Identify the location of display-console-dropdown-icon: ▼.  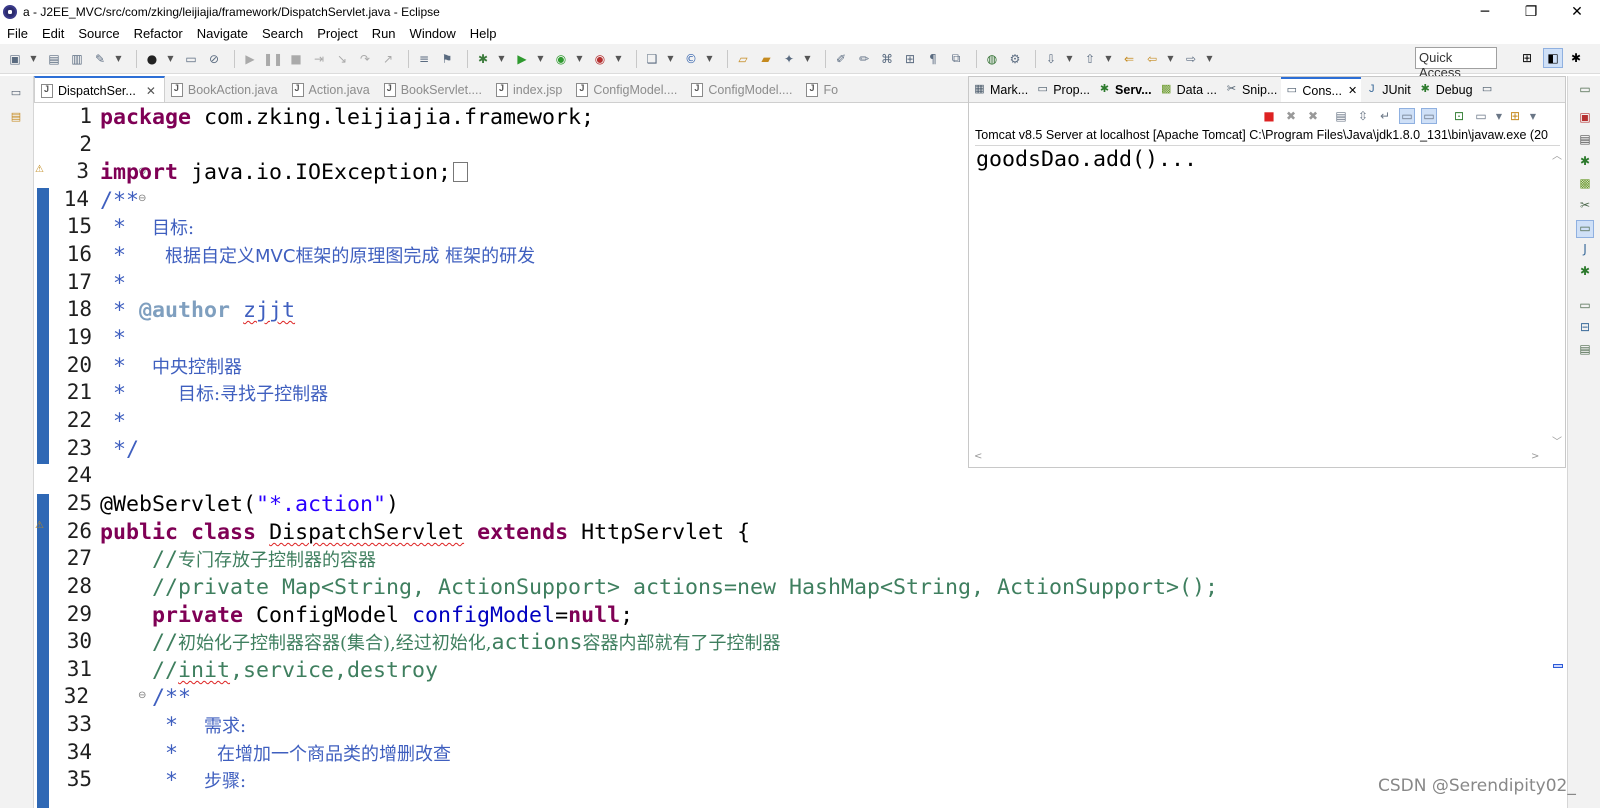
(1499, 116).